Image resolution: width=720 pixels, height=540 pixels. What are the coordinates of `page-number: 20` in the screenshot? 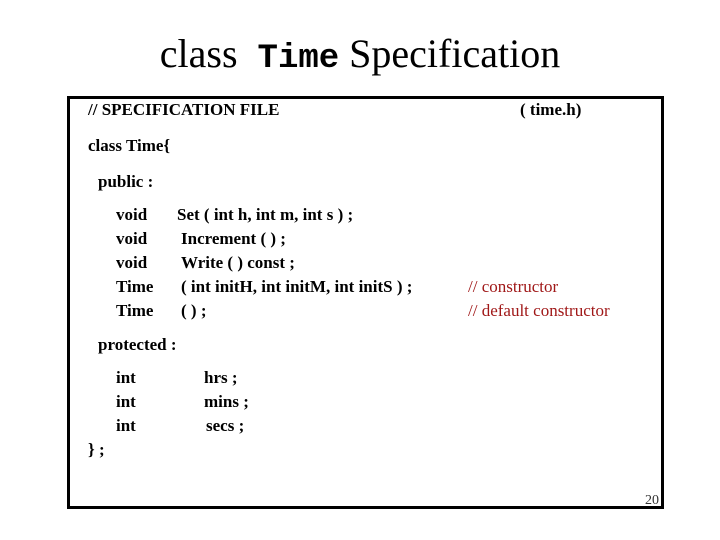 It's located at (652, 500).